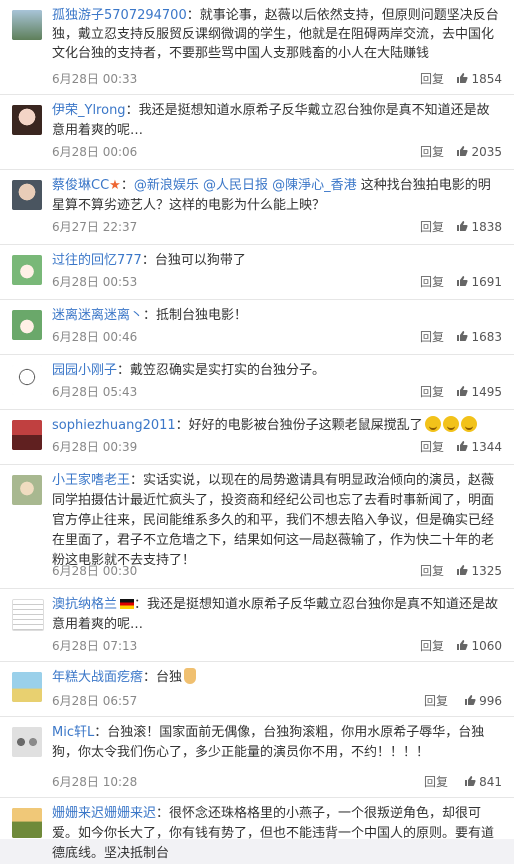  Describe the element at coordinates (95, 447) in the screenshot. I see `comment-time: 6月28日 00:39` at that location.